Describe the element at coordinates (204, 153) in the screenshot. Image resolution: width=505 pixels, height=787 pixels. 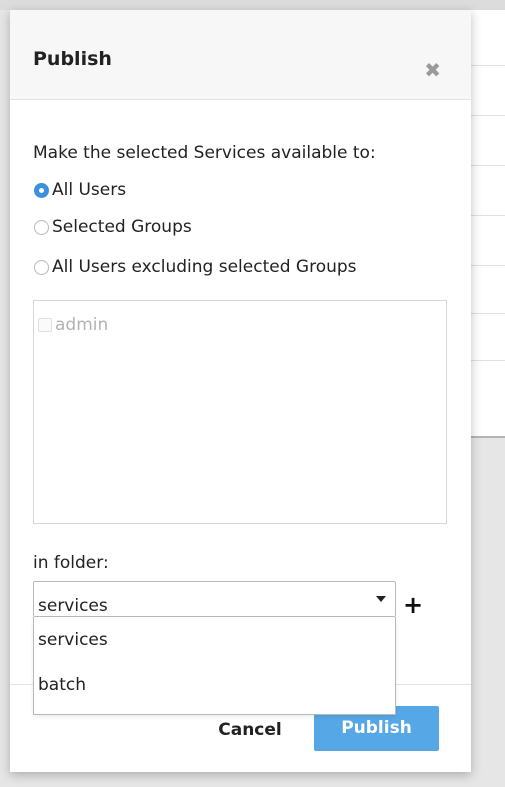
I see `visibility-prompt: Make the selected Services available to:` at that location.